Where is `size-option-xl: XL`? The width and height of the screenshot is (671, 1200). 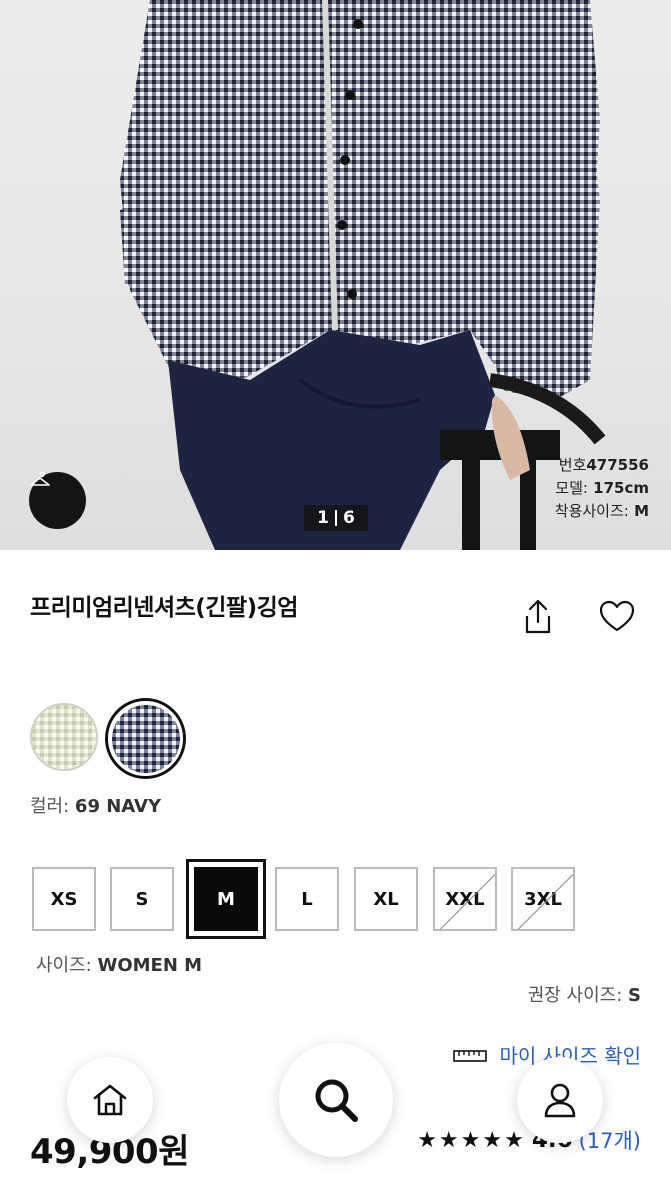 size-option-xl: XL is located at coordinates (386, 899).